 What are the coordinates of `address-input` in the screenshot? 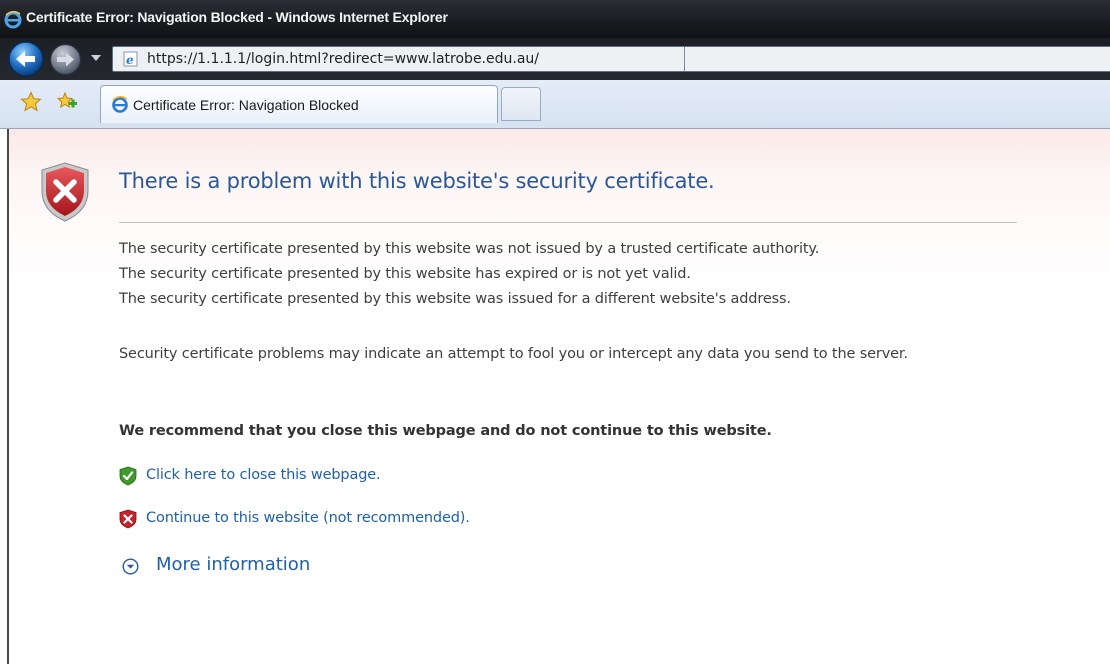 It's located at (597, 59).